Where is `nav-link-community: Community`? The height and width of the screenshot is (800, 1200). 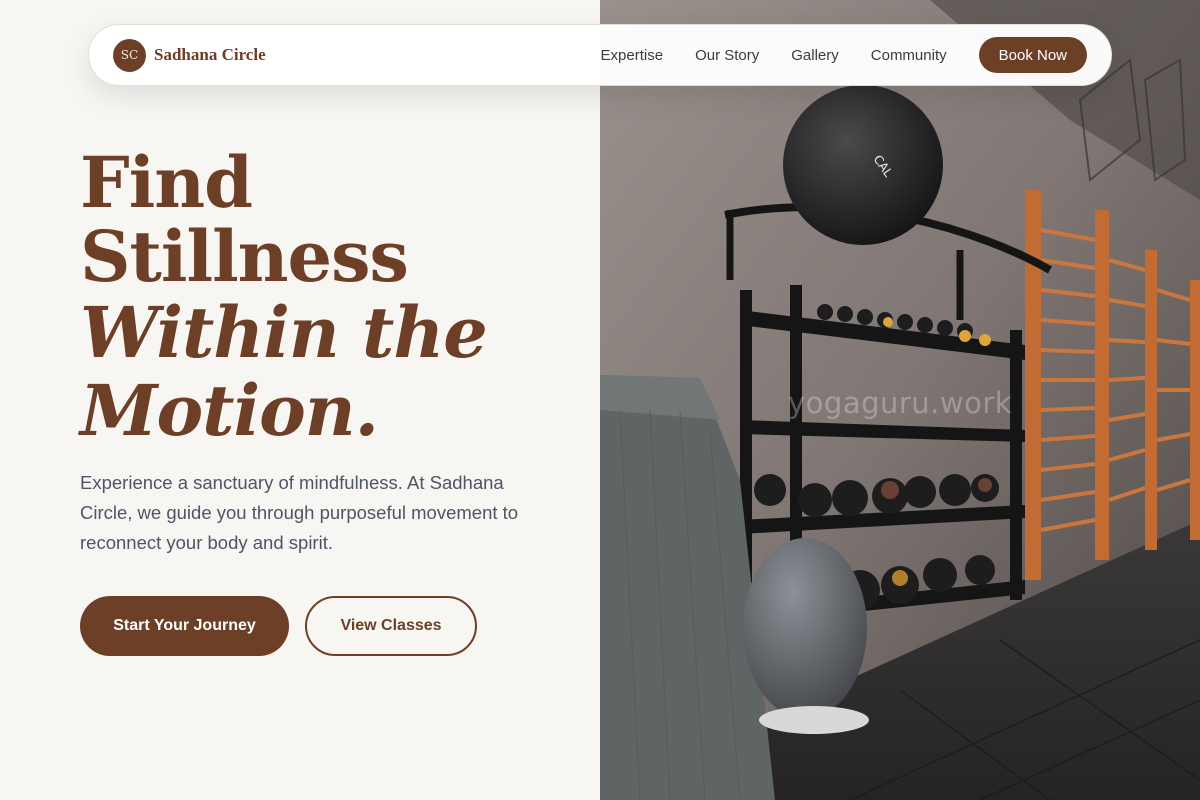
nav-link-community: Community is located at coordinates (909, 55).